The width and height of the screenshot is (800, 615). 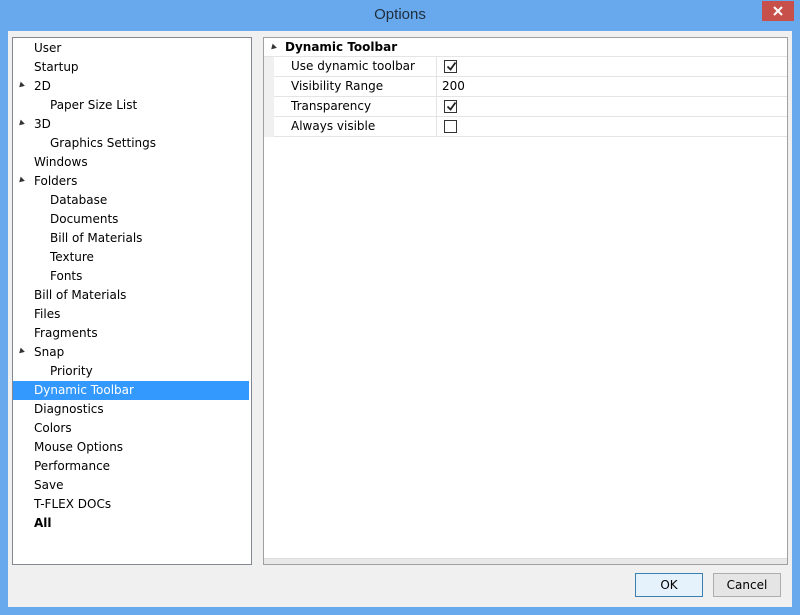 What do you see at coordinates (42, 86) in the screenshot?
I see `tree-item-label: 2D` at bounding box center [42, 86].